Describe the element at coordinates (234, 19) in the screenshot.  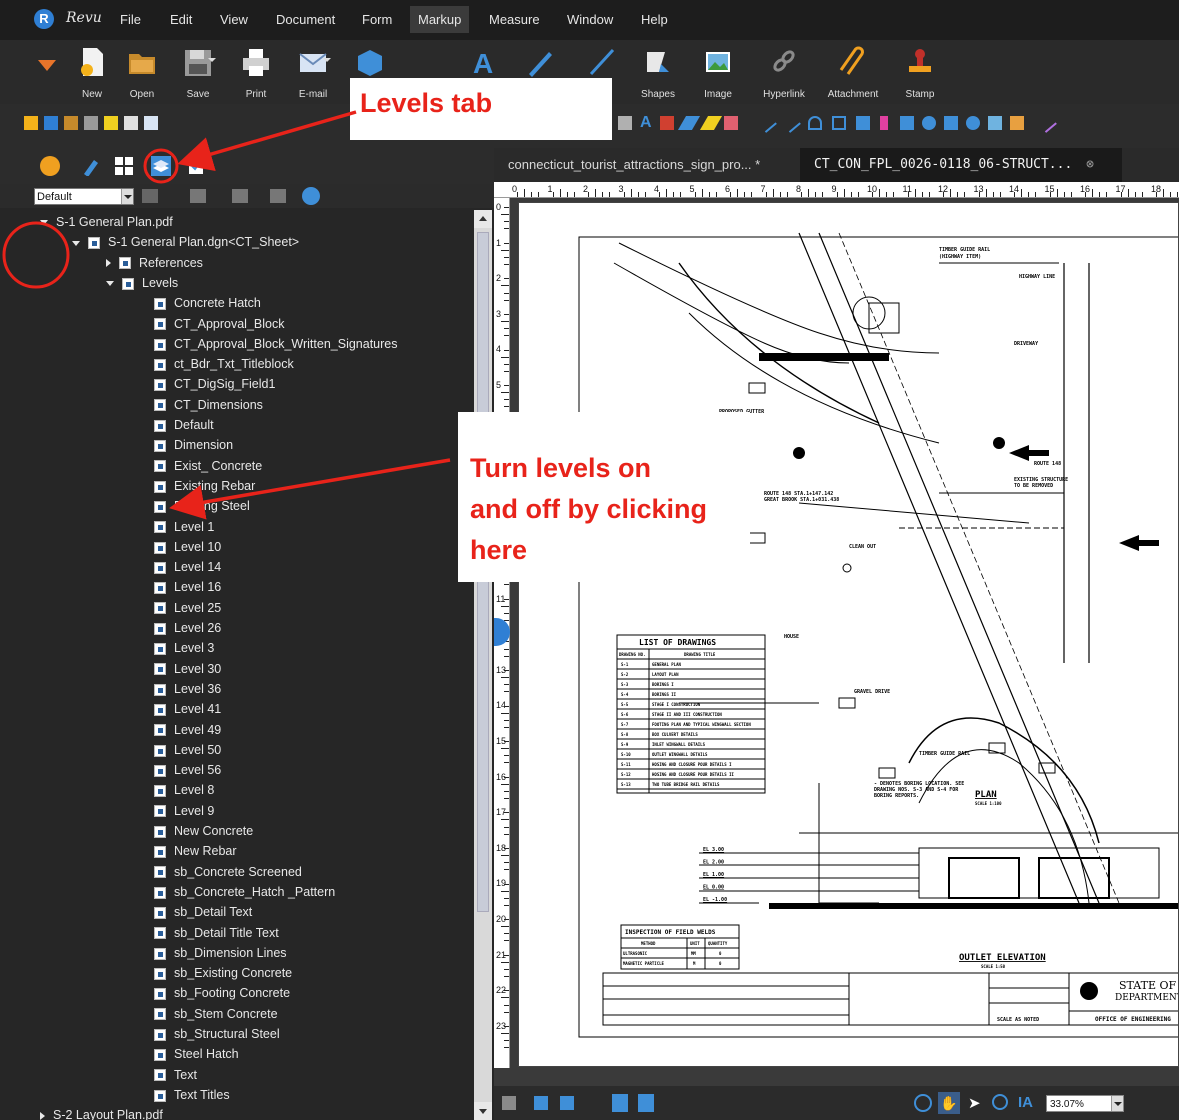
I see `menu-view: View` at that location.